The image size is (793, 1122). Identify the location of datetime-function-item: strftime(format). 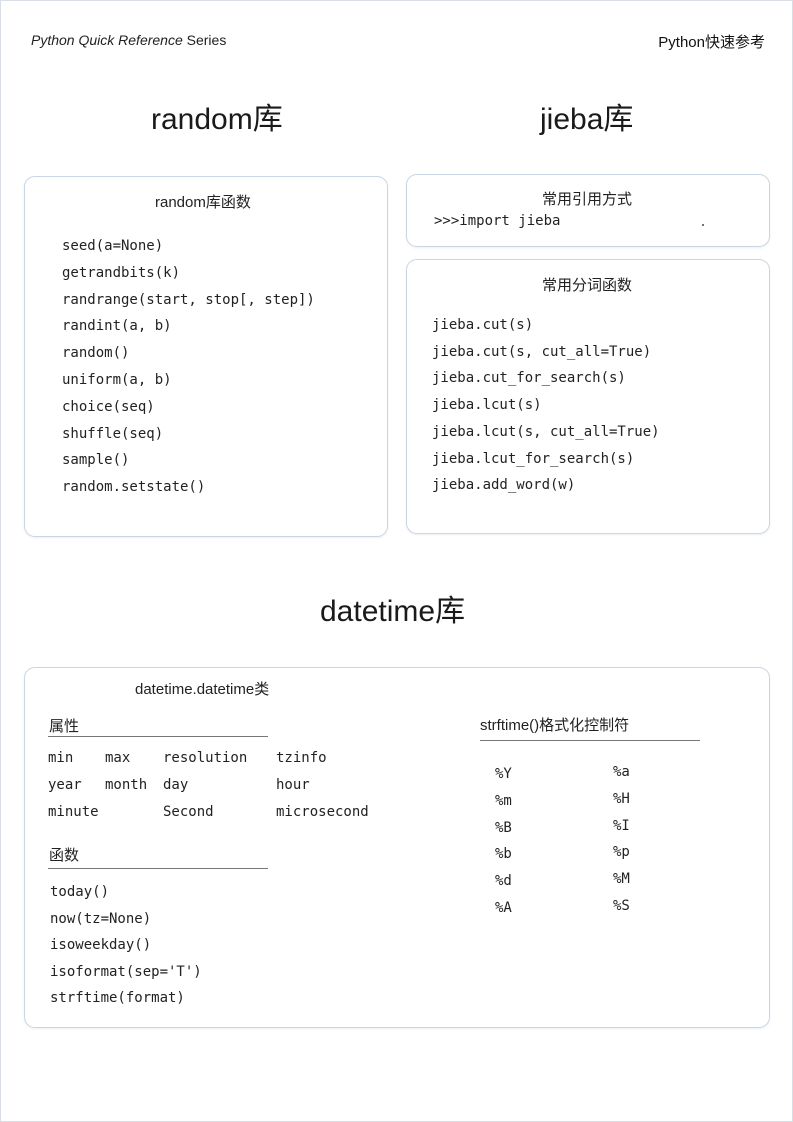
(117, 998).